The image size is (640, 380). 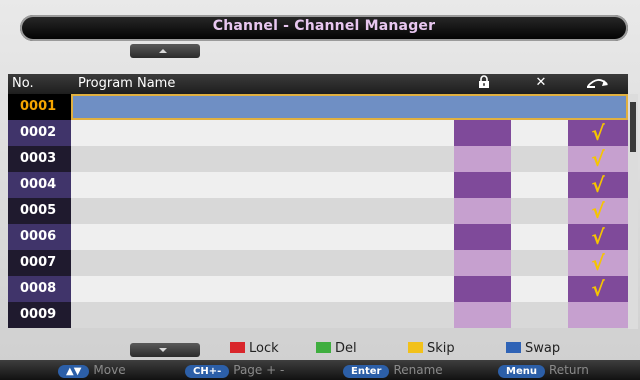 What do you see at coordinates (207, 371) in the screenshot?
I see `page-key-badge: CH+-` at bounding box center [207, 371].